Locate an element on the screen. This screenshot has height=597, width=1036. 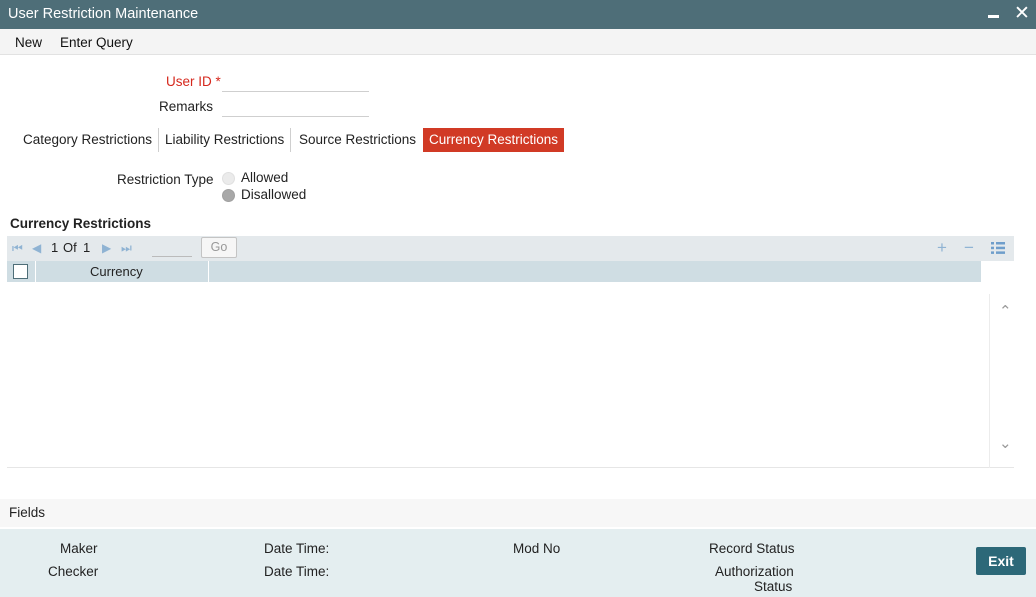
grid-header-row: Currency is located at coordinates (494, 271).